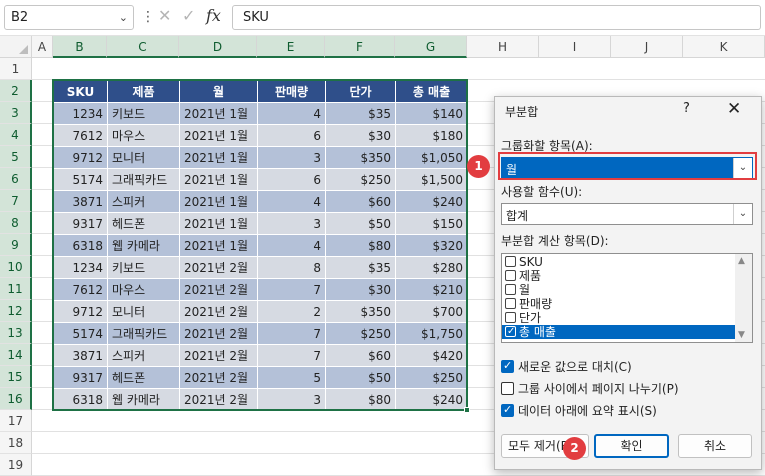 This screenshot has width=765, height=476. What do you see at coordinates (741, 335) in the screenshot?
I see `scroll-down-icon: ▼` at bounding box center [741, 335].